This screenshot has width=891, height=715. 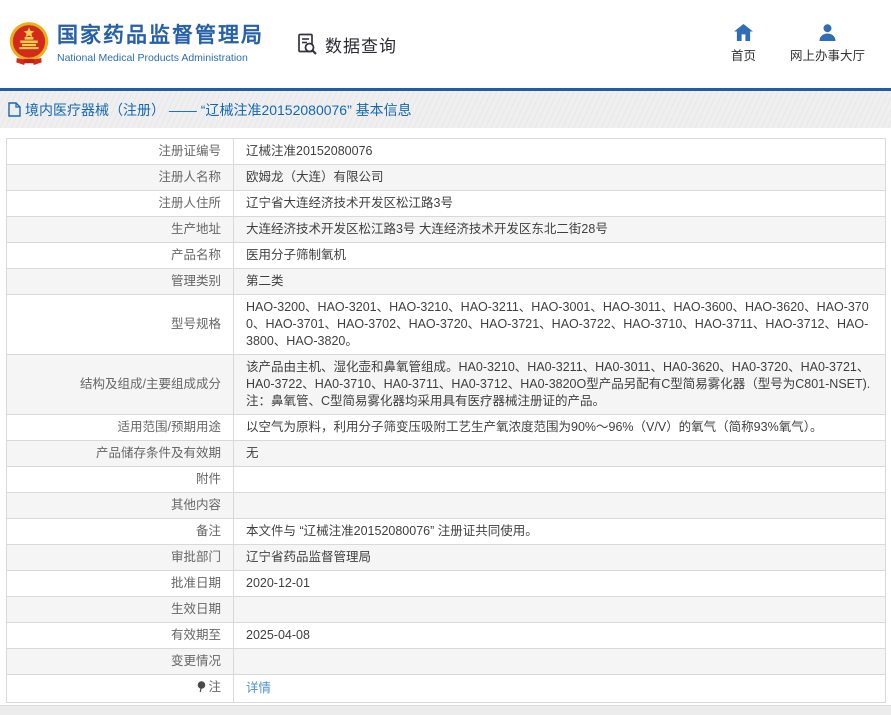 What do you see at coordinates (214, 687) in the screenshot?
I see `note-label: 注` at bounding box center [214, 687].